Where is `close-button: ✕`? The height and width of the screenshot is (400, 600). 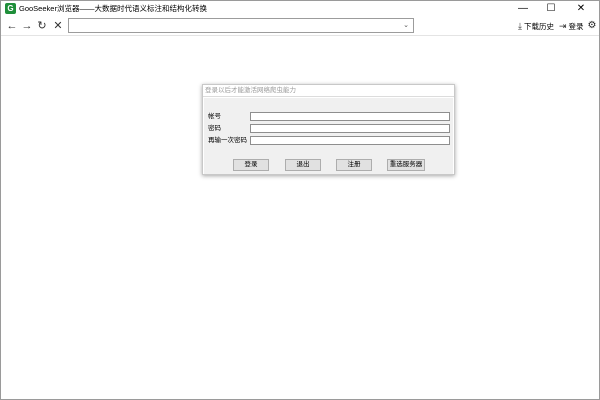
close-button: ✕ is located at coordinates (581, 8).